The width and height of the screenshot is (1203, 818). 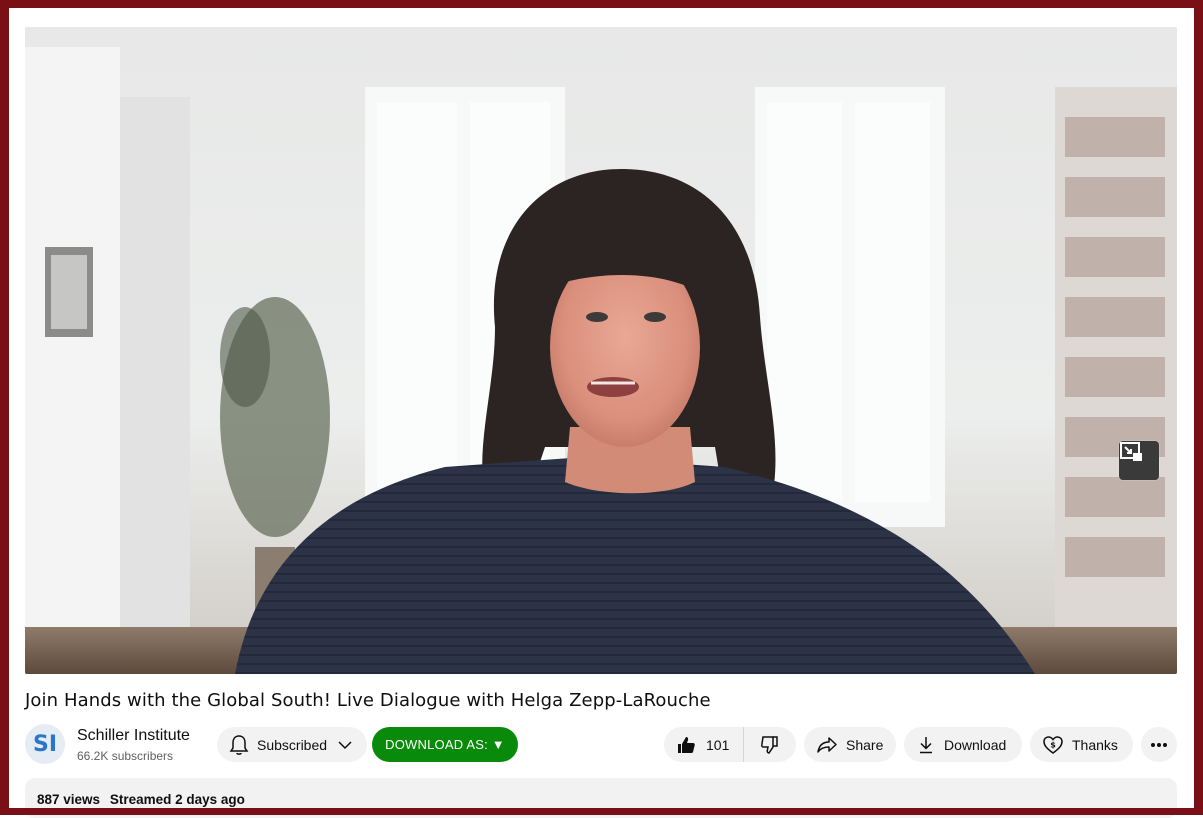 I want to click on like-dislike-group: 101, so click(x=730, y=744).